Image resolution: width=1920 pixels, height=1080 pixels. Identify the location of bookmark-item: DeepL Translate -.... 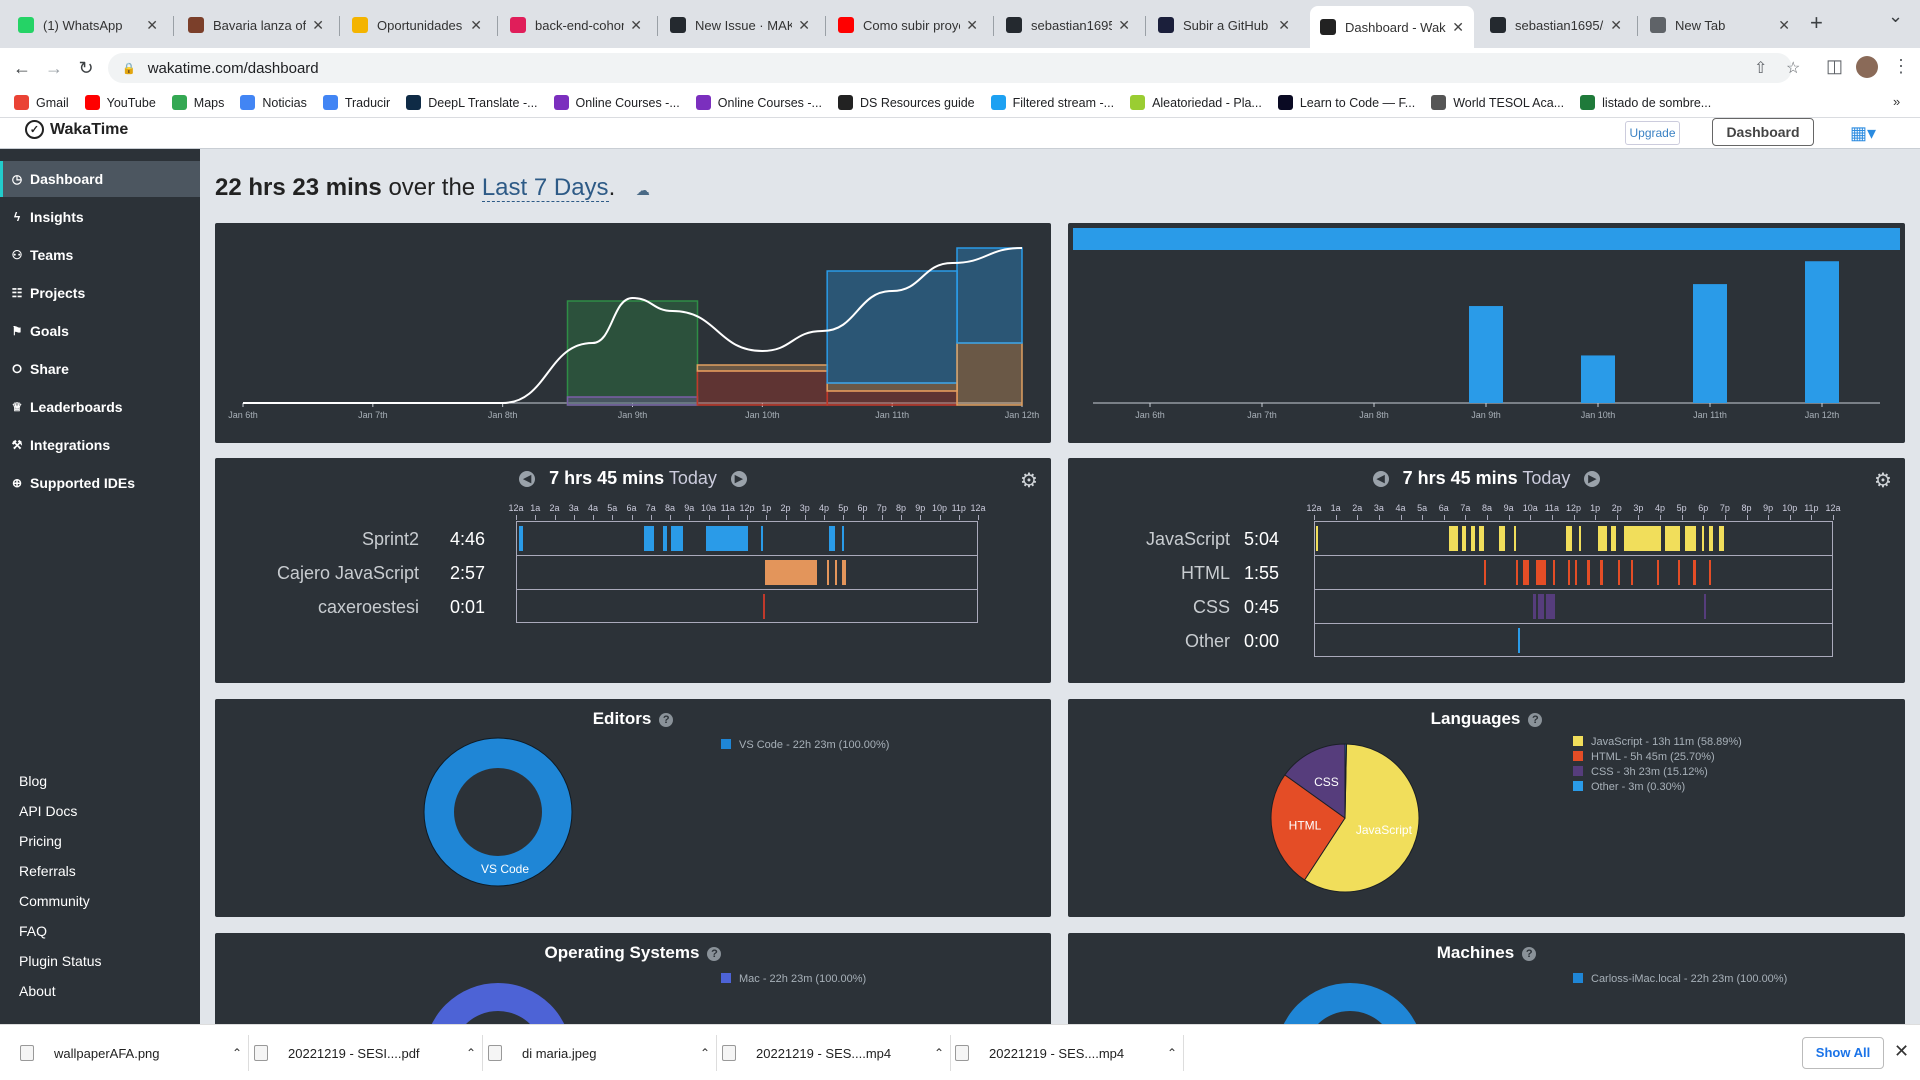
(472, 102).